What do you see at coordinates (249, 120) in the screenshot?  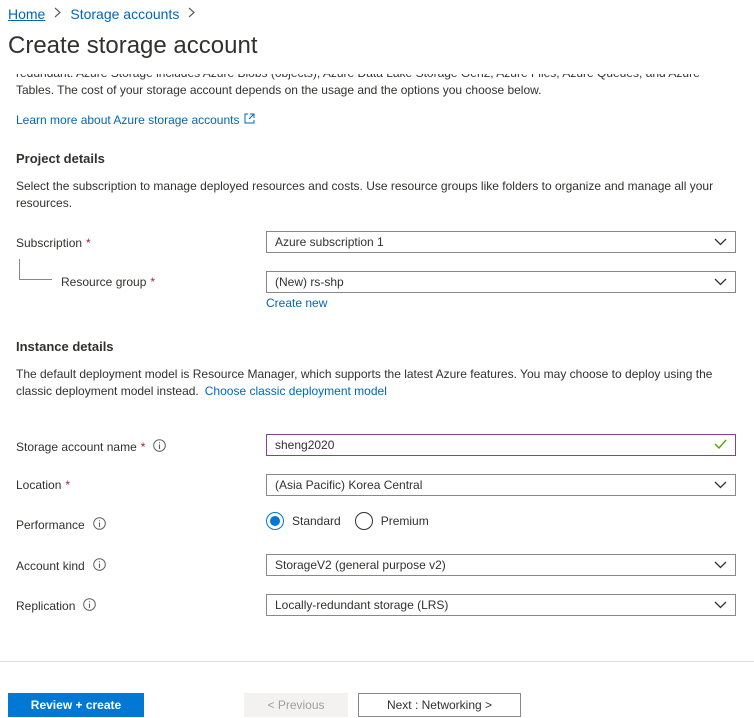 I see `external-link-icon` at bounding box center [249, 120].